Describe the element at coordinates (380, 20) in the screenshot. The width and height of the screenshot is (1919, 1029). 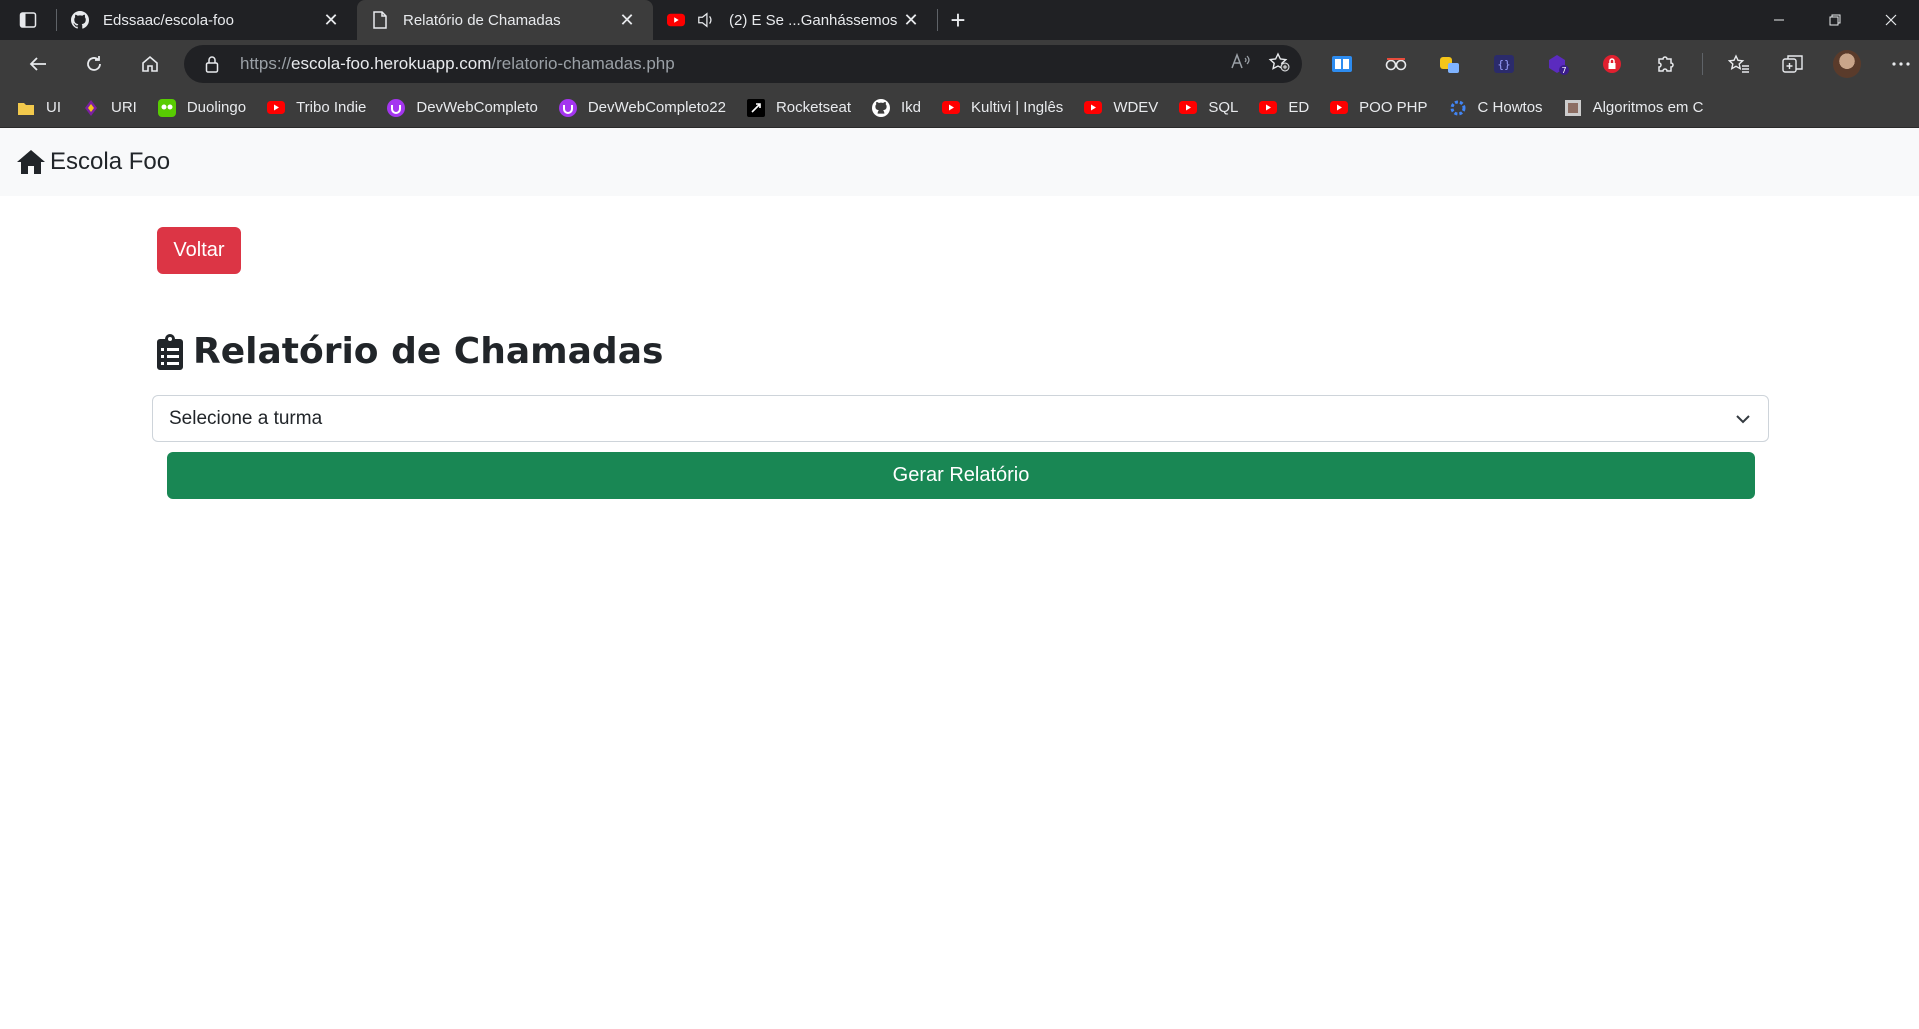
I see `page-icon` at that location.